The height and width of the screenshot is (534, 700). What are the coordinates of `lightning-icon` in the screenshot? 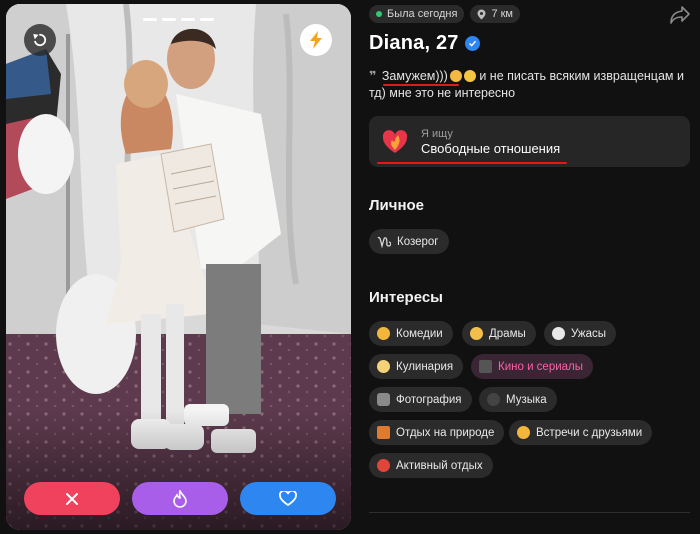 It's located at (316, 40).